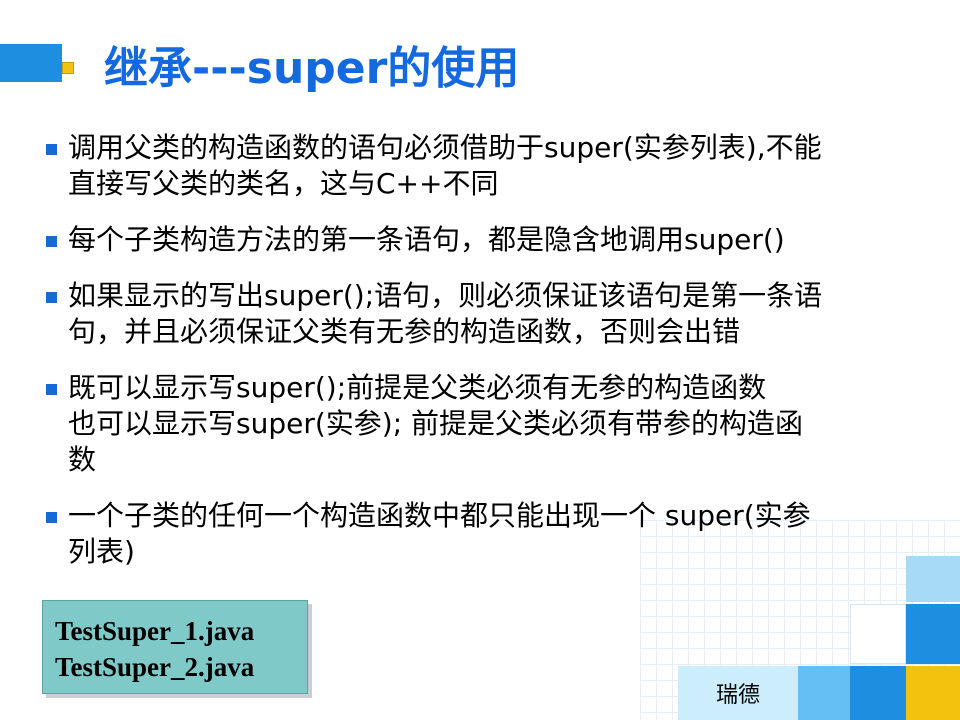 Image resolution: width=960 pixels, height=720 pixels. I want to click on bullet-item: 一个子类的任何一个构造函数中都只能出现一个 super(实参 列表), so click(486, 534).